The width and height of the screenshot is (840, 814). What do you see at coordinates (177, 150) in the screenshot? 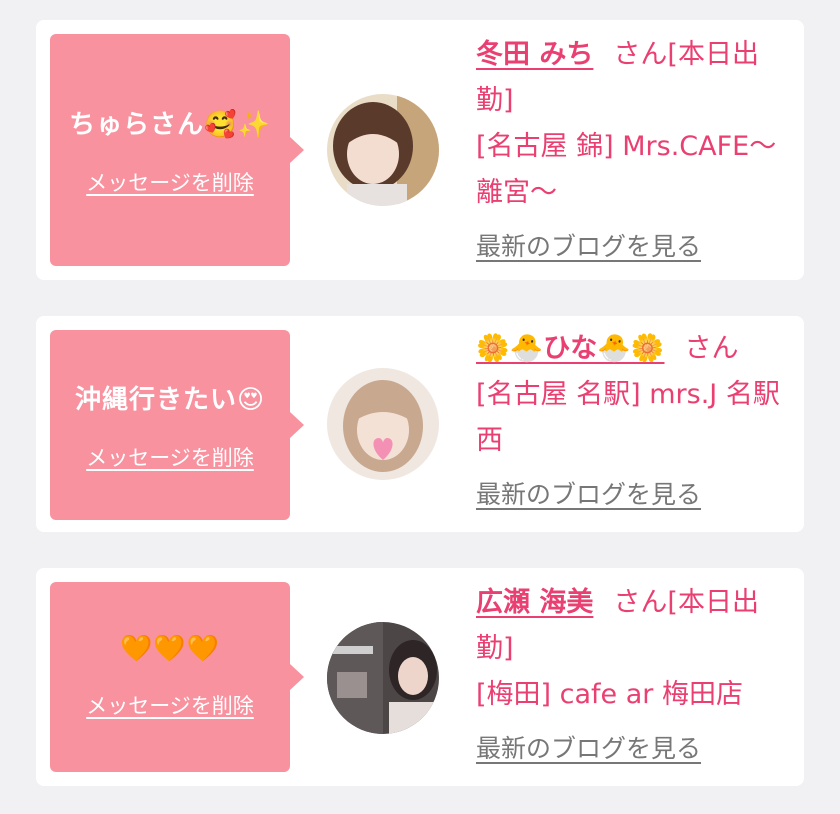
I see `message-bubble: ちゅらさん🥰✨ メッセージを削除` at bounding box center [177, 150].